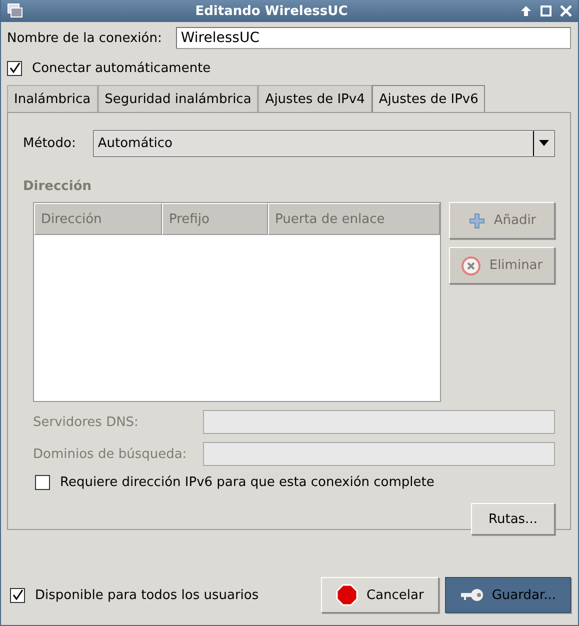 This screenshot has width=579, height=626. I want to click on cancel-button: Cancelar, so click(380, 595).